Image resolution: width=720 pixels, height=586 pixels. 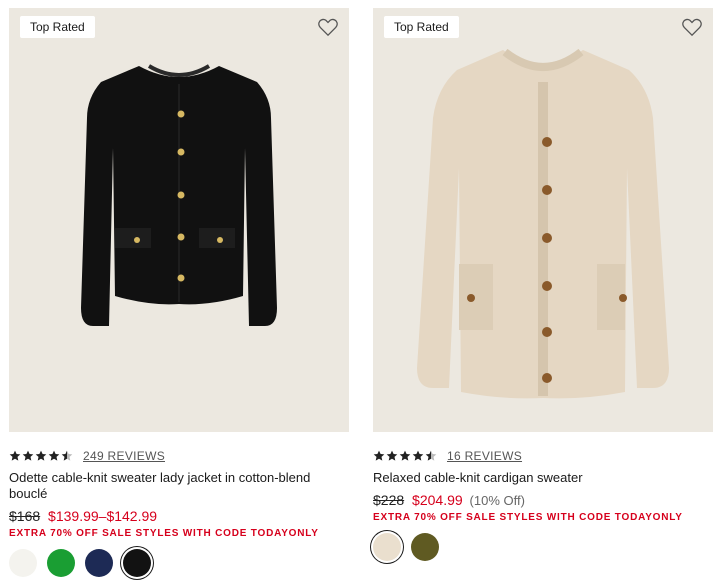 I want to click on reviews-link: 249 REVIEWS, so click(x=124, y=456).